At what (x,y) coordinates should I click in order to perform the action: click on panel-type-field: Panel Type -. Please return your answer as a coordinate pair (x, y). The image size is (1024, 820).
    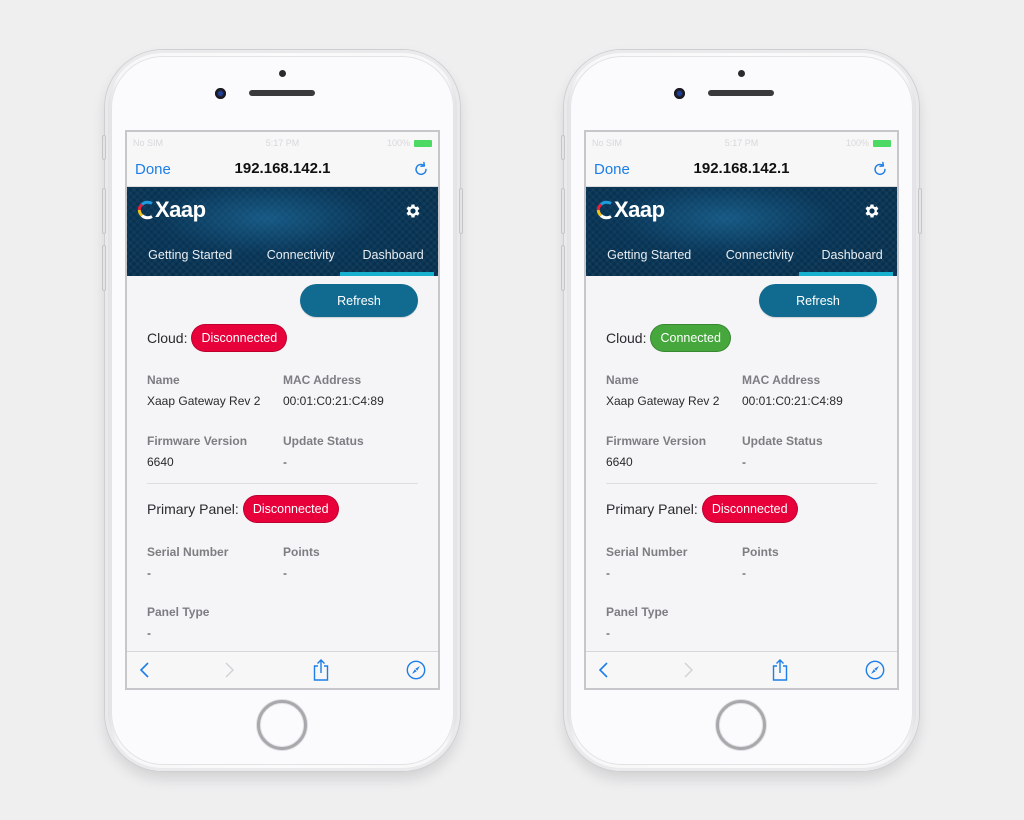
    Looking at the image, I should click on (178, 622).